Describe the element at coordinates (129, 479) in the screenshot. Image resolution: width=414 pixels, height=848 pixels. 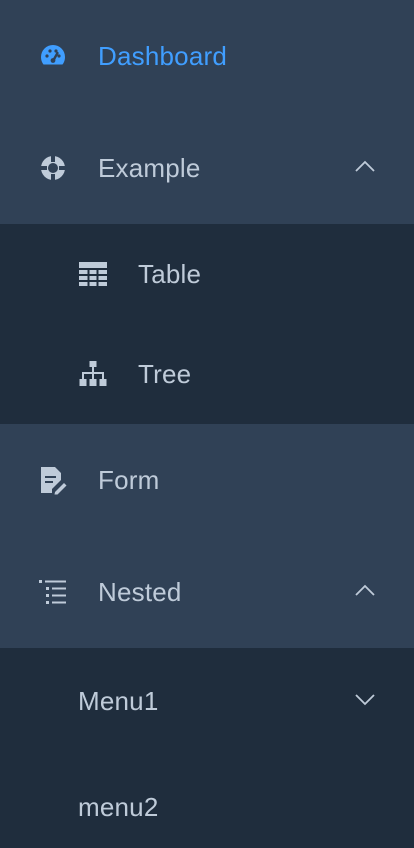
I see `sidebar-item-label: Form` at that location.